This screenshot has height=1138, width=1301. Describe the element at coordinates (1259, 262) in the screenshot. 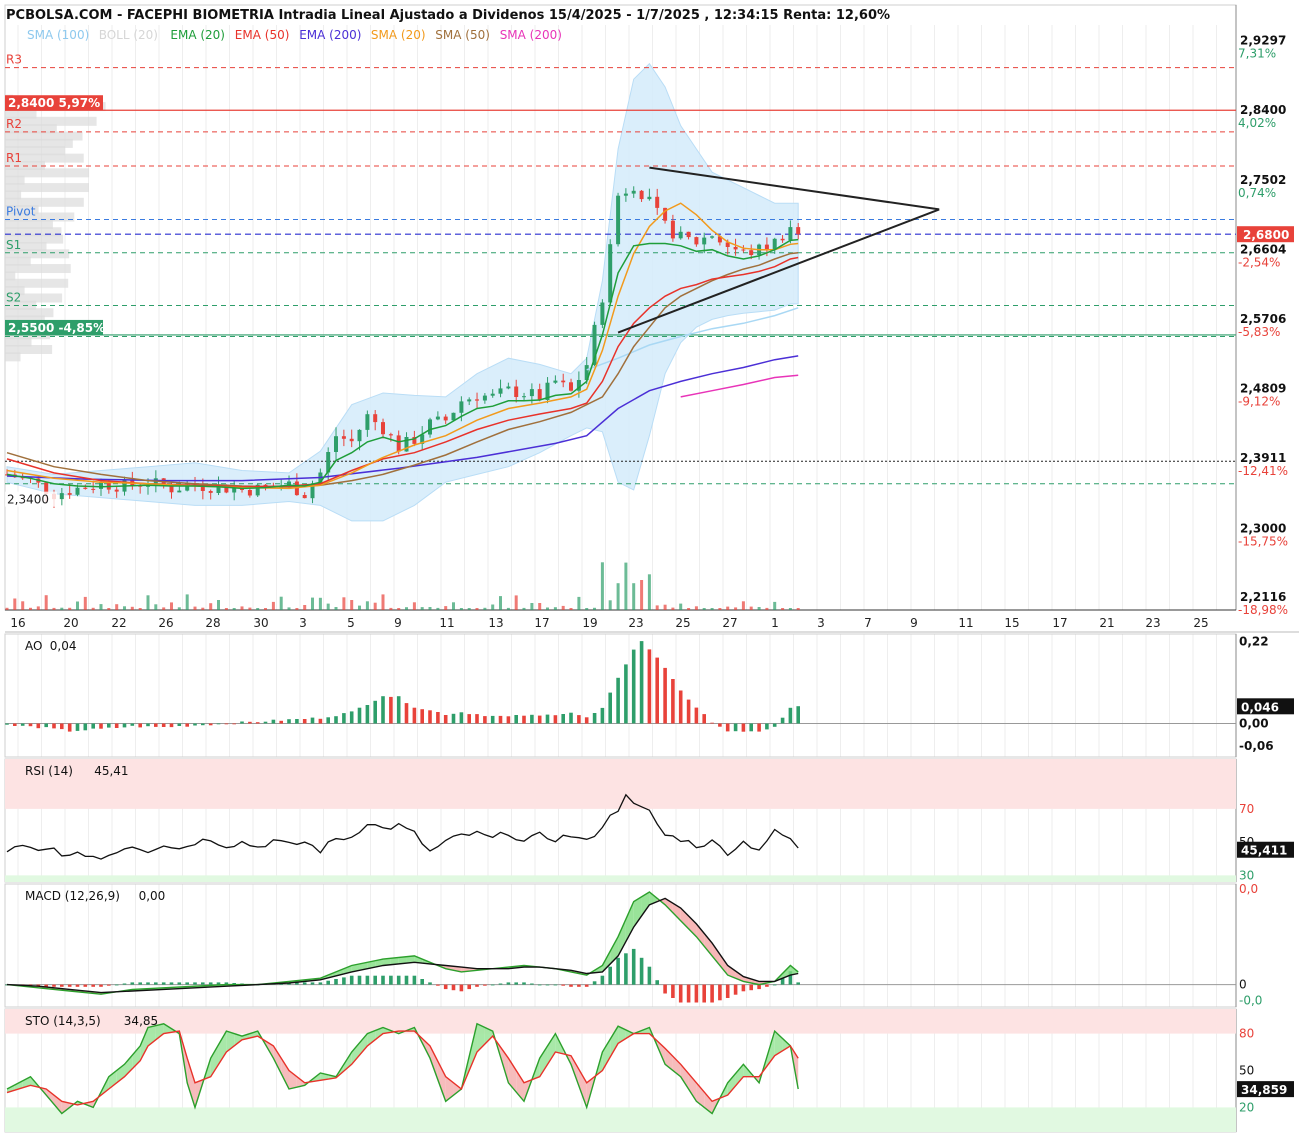

I see `price-pct-label: -2,54%` at that location.